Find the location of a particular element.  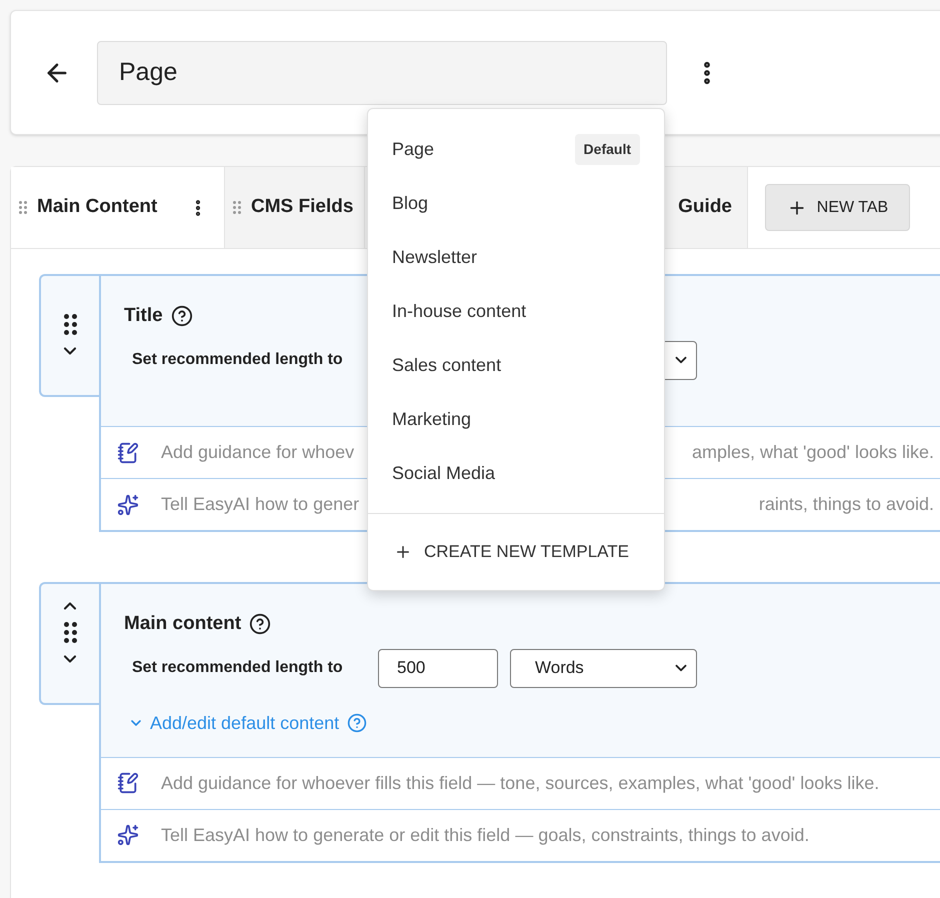

tab: CMS Fields is located at coordinates (295, 207).